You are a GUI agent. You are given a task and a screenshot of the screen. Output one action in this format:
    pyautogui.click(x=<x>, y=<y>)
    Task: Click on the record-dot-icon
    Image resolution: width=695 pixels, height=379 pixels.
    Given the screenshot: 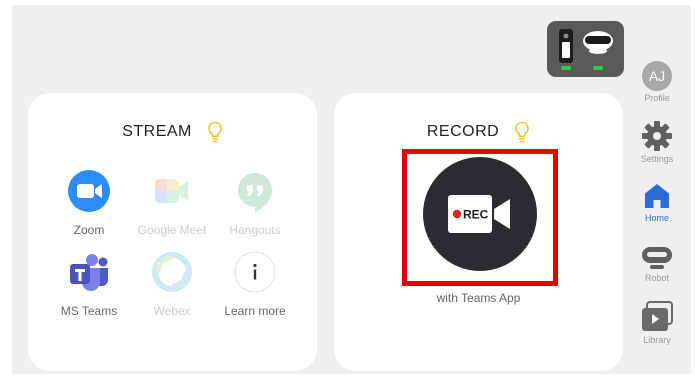 What is the action you would take?
    pyautogui.click(x=457, y=214)
    